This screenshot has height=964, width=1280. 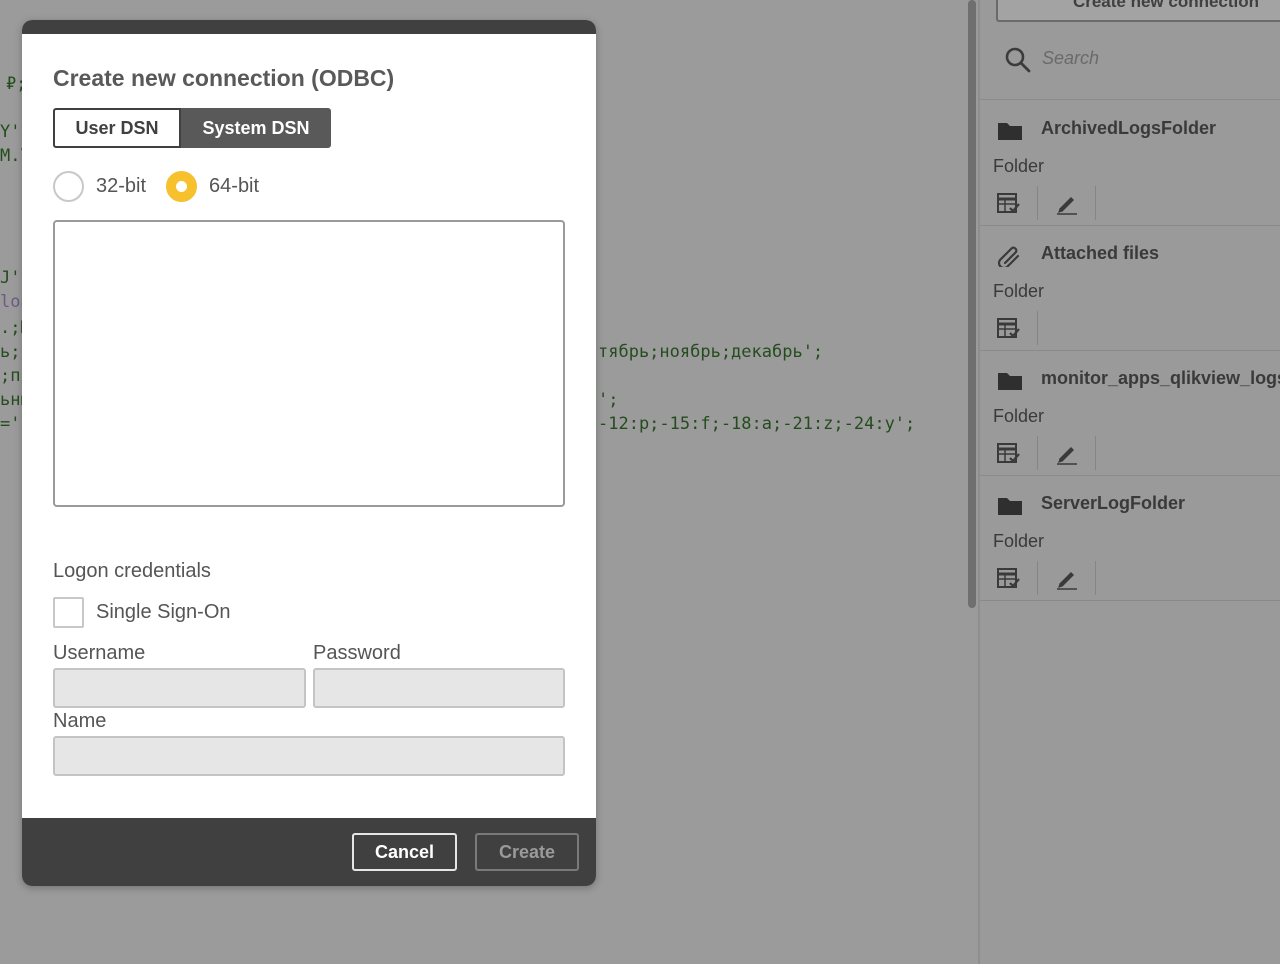 I want to click on connection-search: Search, so click(x=1130, y=66).